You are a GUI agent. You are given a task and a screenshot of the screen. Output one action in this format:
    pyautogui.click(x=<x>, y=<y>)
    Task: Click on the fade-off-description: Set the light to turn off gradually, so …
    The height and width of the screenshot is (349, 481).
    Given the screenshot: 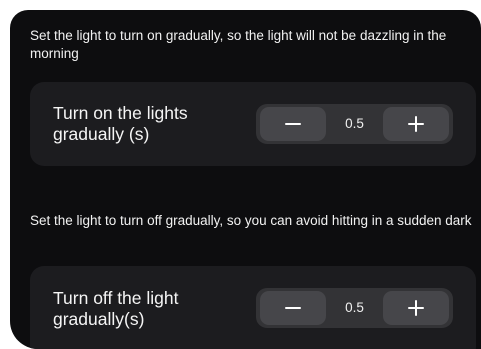 What is the action you would take?
    pyautogui.click(x=251, y=220)
    